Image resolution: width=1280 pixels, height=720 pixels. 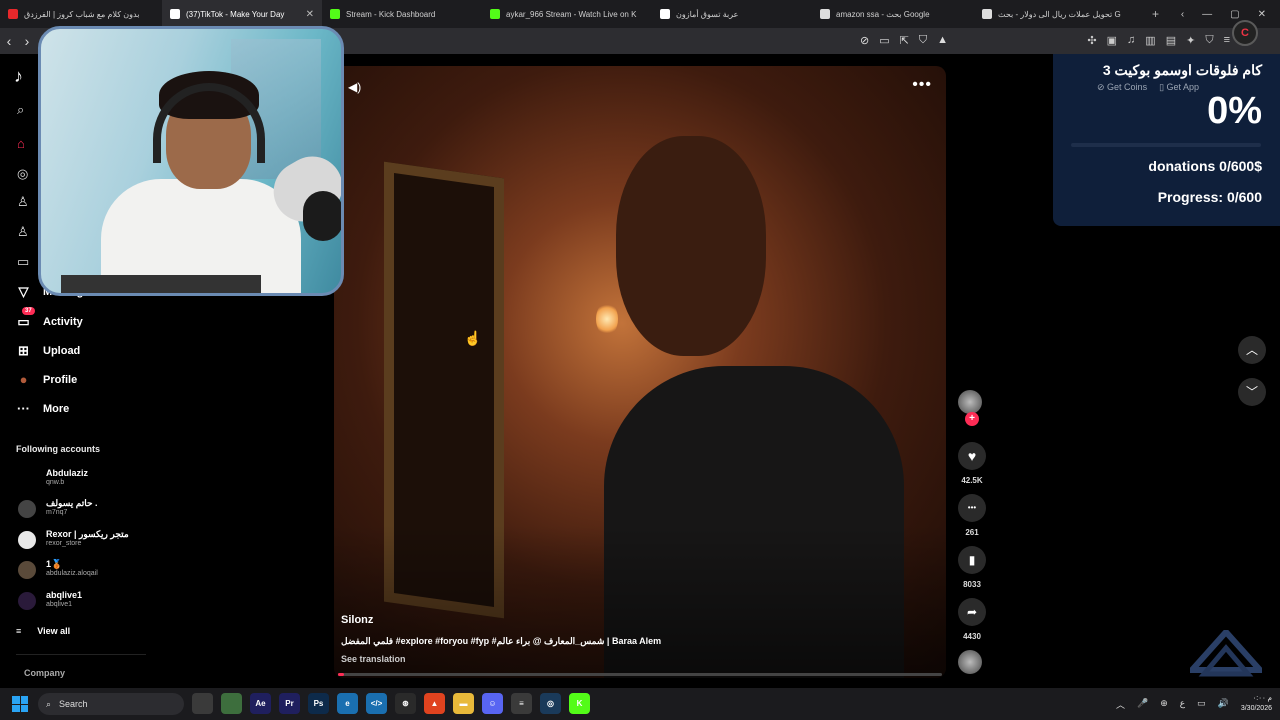 What do you see at coordinates (42, 408) in the screenshot?
I see `sidebar-item-more: ··· More` at bounding box center [42, 408].